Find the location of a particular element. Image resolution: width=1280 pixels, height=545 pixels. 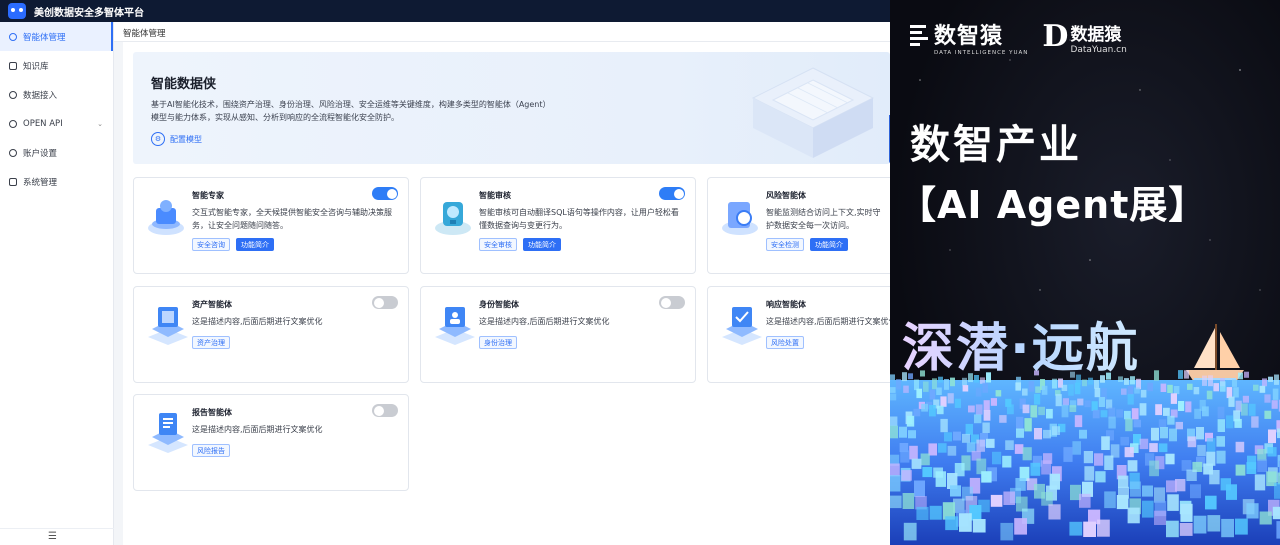

sidebar-item-system-management: 系统管理 is located at coordinates (56, 181).